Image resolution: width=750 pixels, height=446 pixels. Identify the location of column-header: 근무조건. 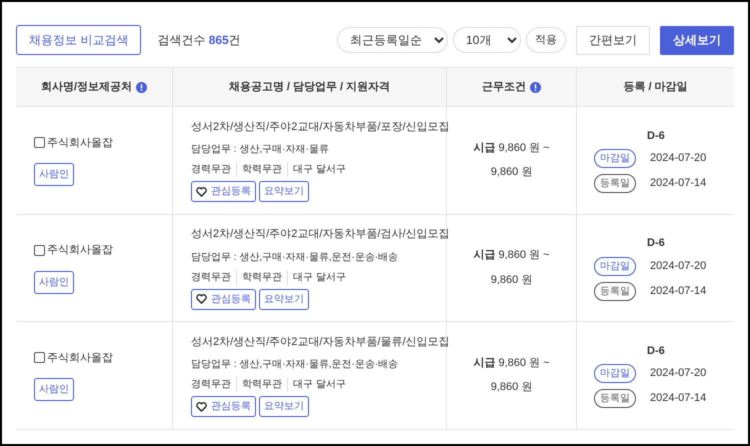
(504, 87).